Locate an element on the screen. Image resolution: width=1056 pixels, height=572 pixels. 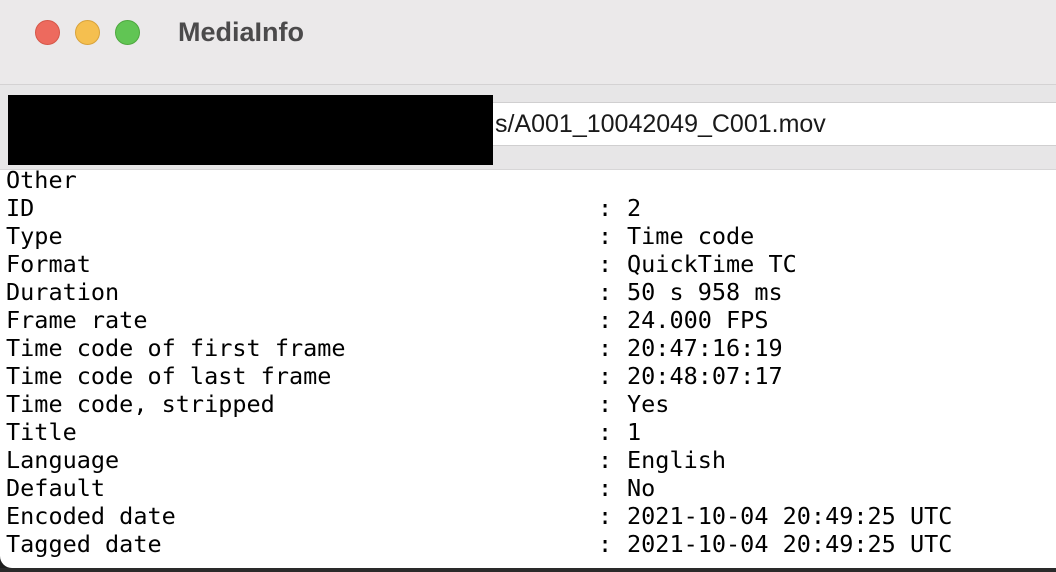
field-label: Language is located at coordinates (63, 460).